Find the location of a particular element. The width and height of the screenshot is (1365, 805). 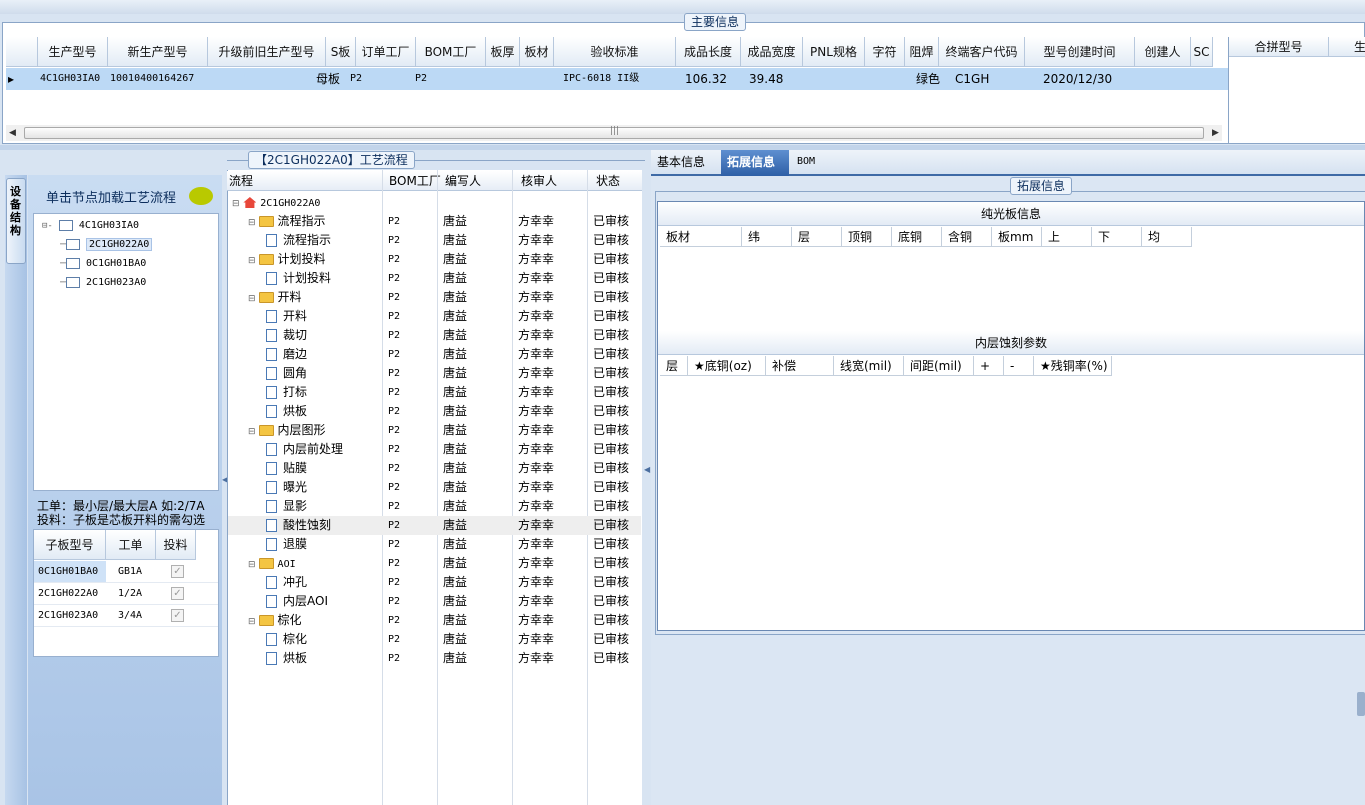

main-col-header: 新生产型号 is located at coordinates (158, 52).